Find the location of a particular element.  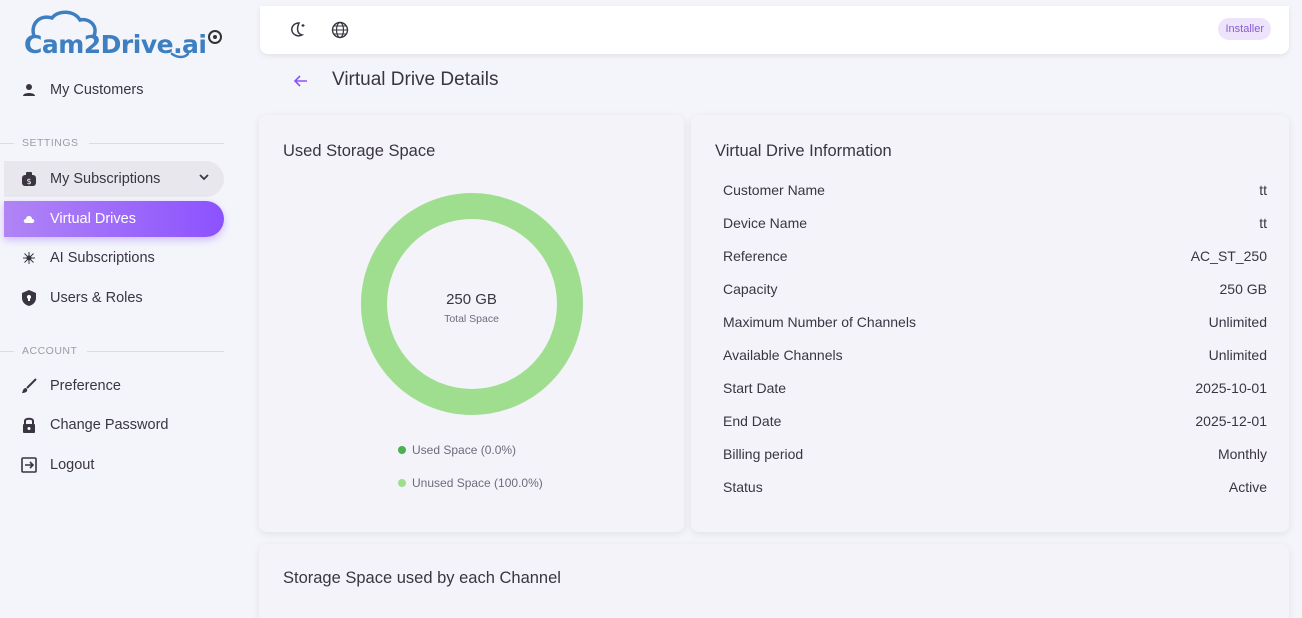

info-row: Maximum Number of Channels Unlimited is located at coordinates (995, 322).